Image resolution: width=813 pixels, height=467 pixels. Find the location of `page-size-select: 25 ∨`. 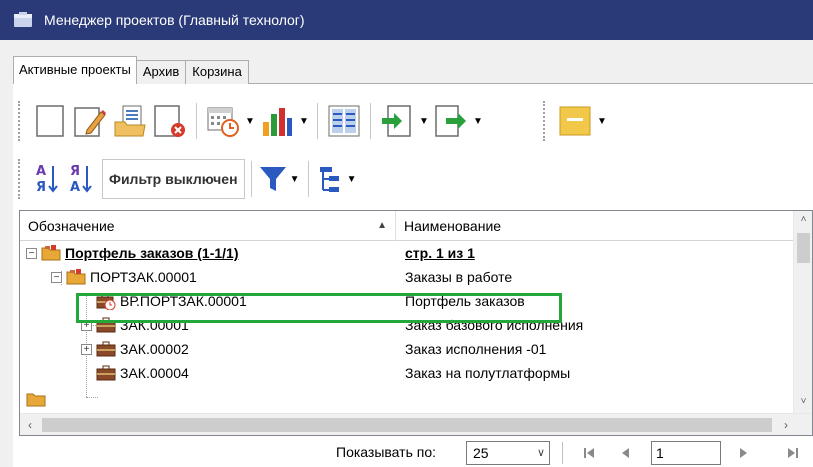

page-size-select: 25 ∨ is located at coordinates (508, 453).